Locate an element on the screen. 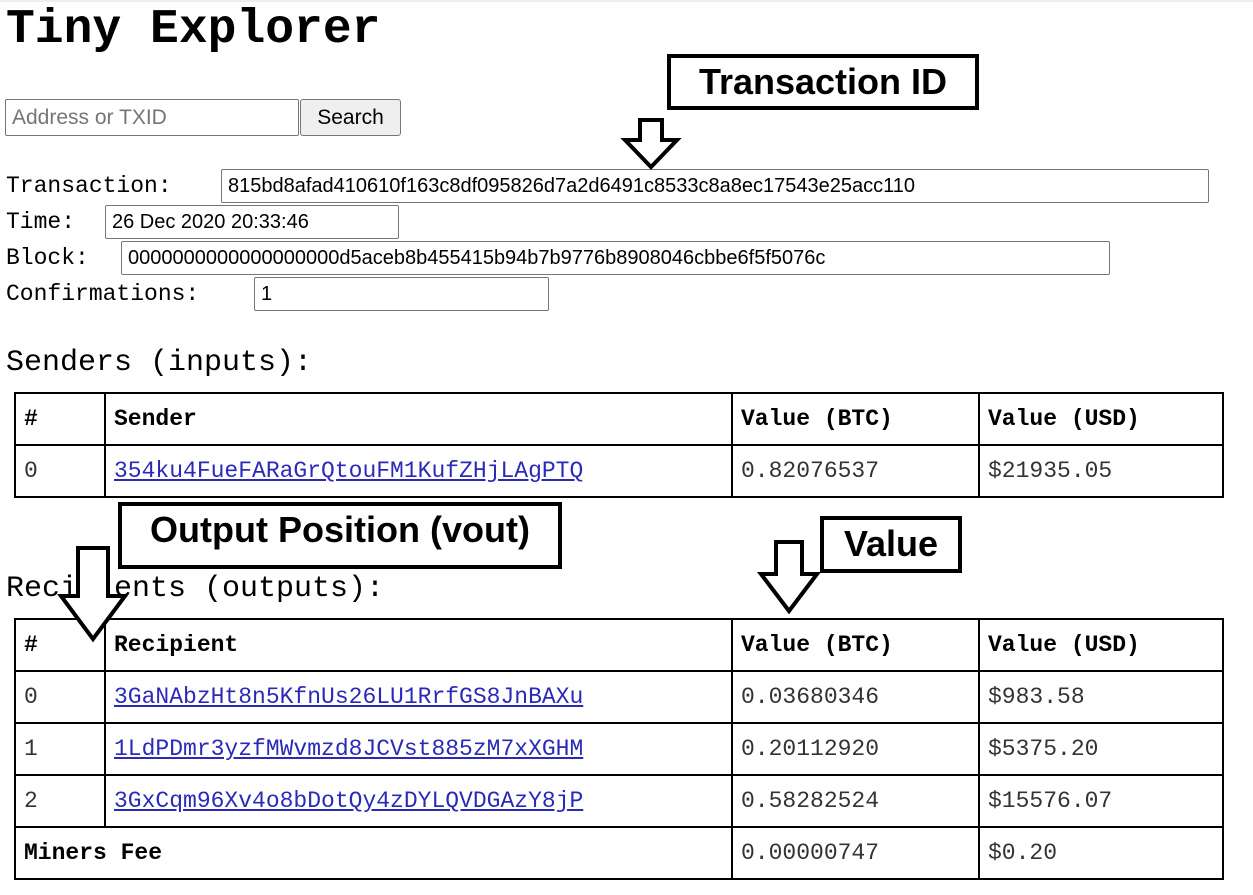 The height and width of the screenshot is (895, 1253). search-input is located at coordinates (152, 117).